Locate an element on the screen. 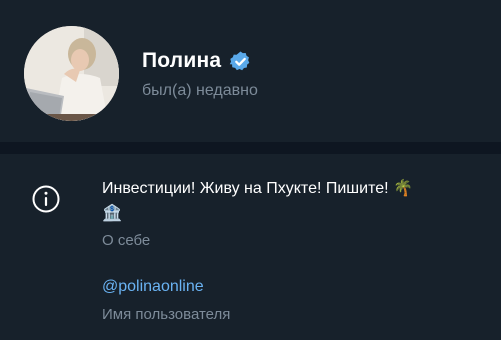 This screenshot has height=340, width=501. avatar is located at coordinates (71, 73).